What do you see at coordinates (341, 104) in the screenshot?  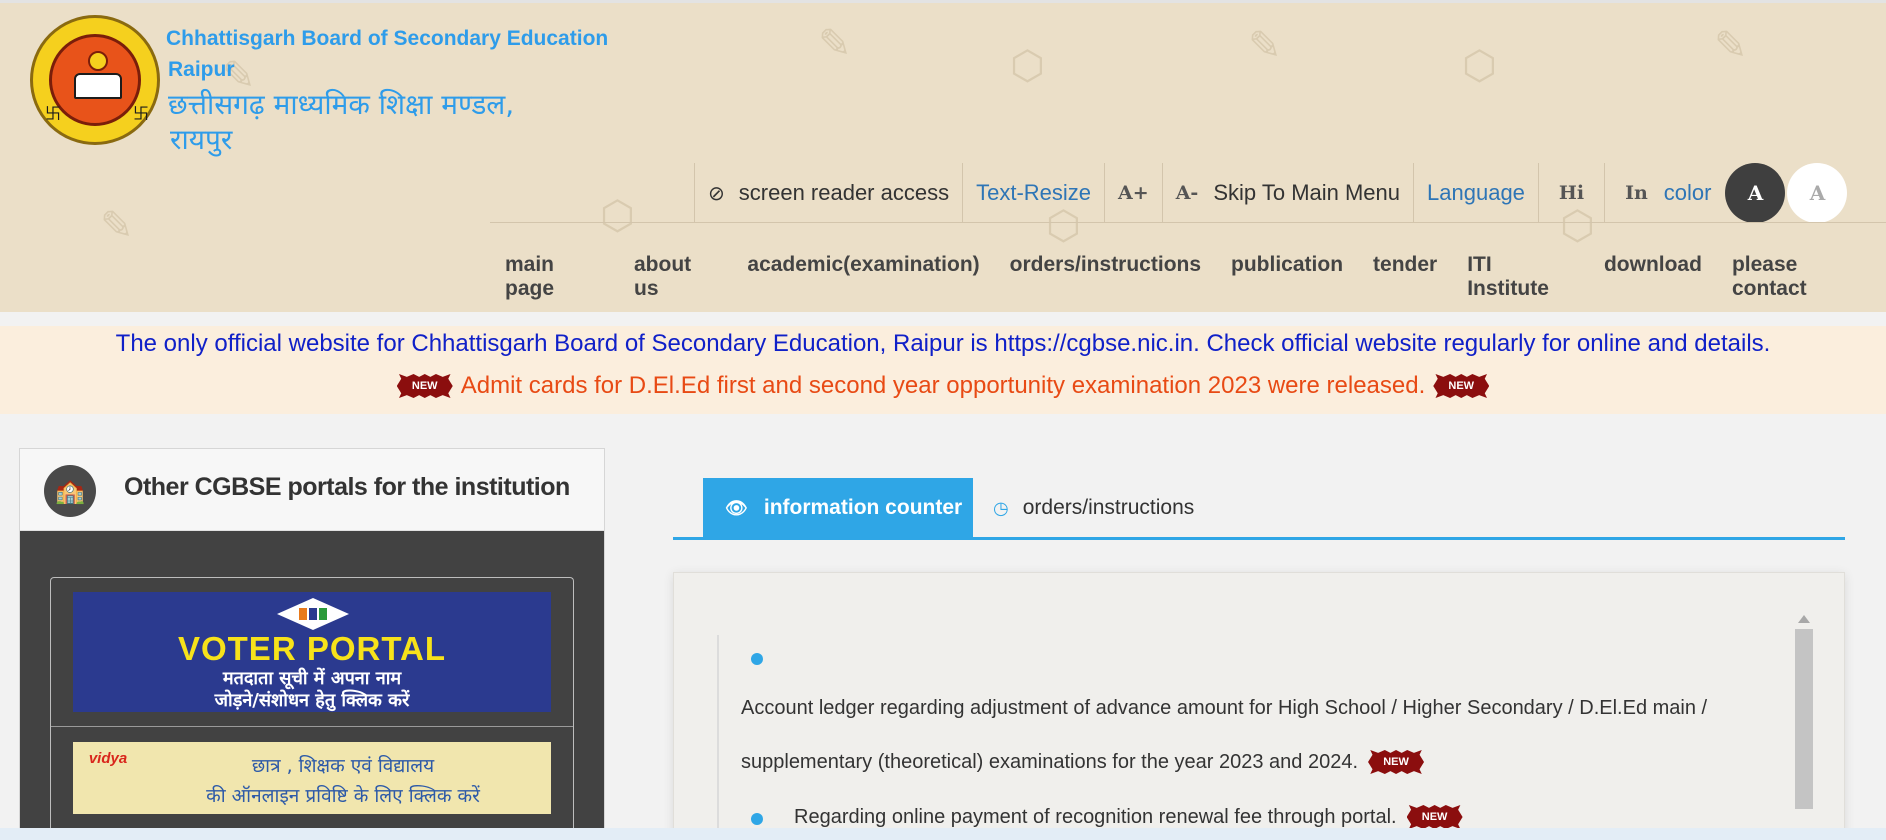 I see `brand-name-hi: छत्तीसगढ़ माध्यमिक शिक्षा मण्डल,` at bounding box center [341, 104].